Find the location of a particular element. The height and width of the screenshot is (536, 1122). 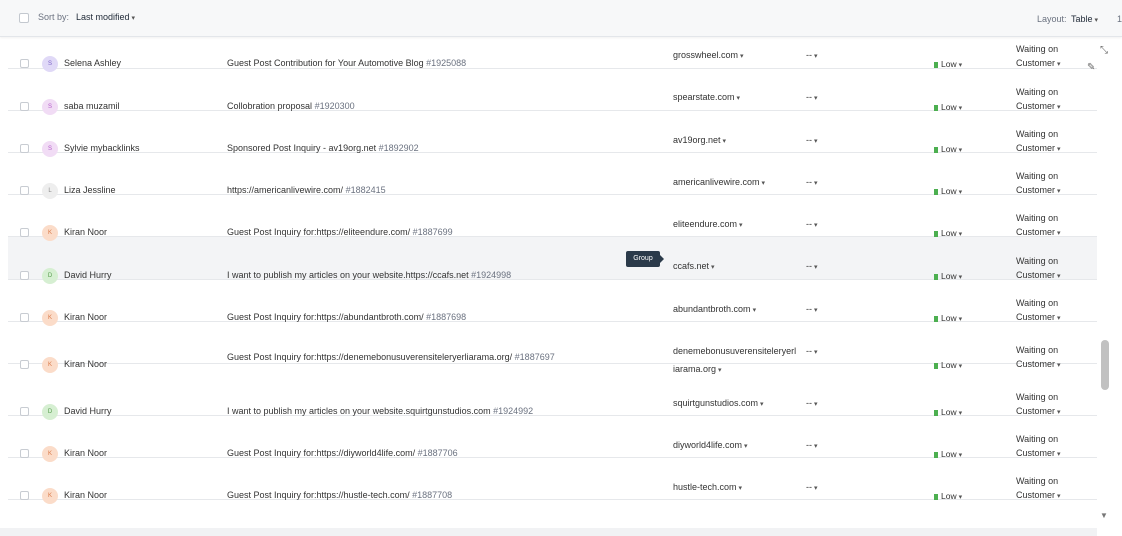

layout-dropdown: Table ▾ is located at coordinates (1084, 19).